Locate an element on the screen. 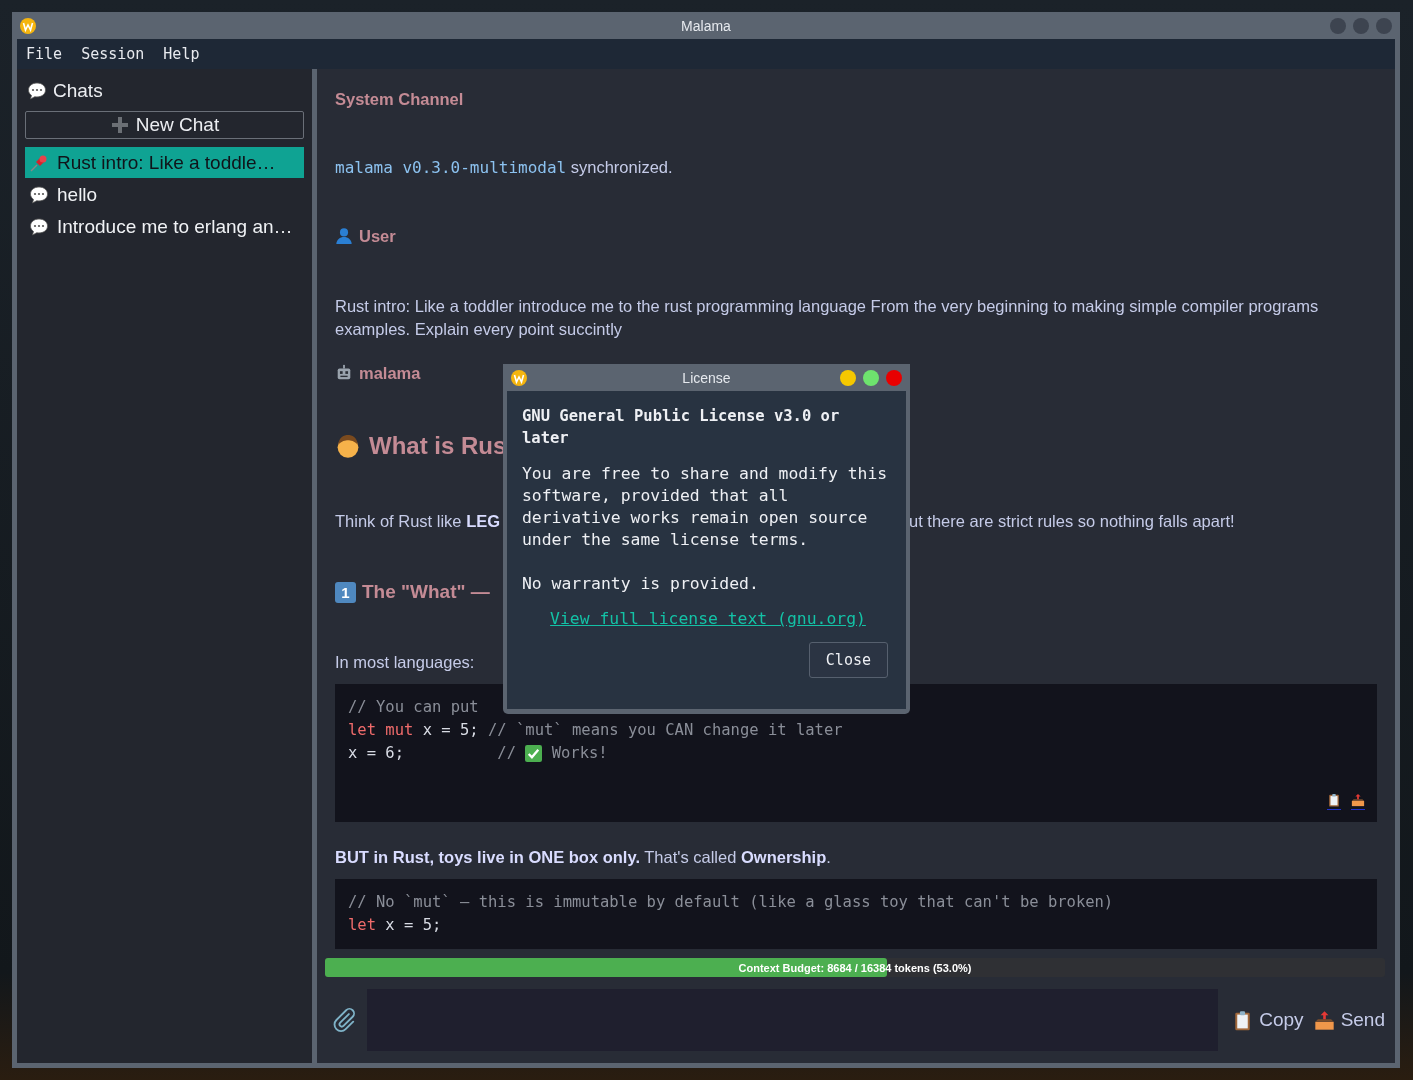 The width and height of the screenshot is (1413, 1080). window-title: Malama is located at coordinates (706, 25).